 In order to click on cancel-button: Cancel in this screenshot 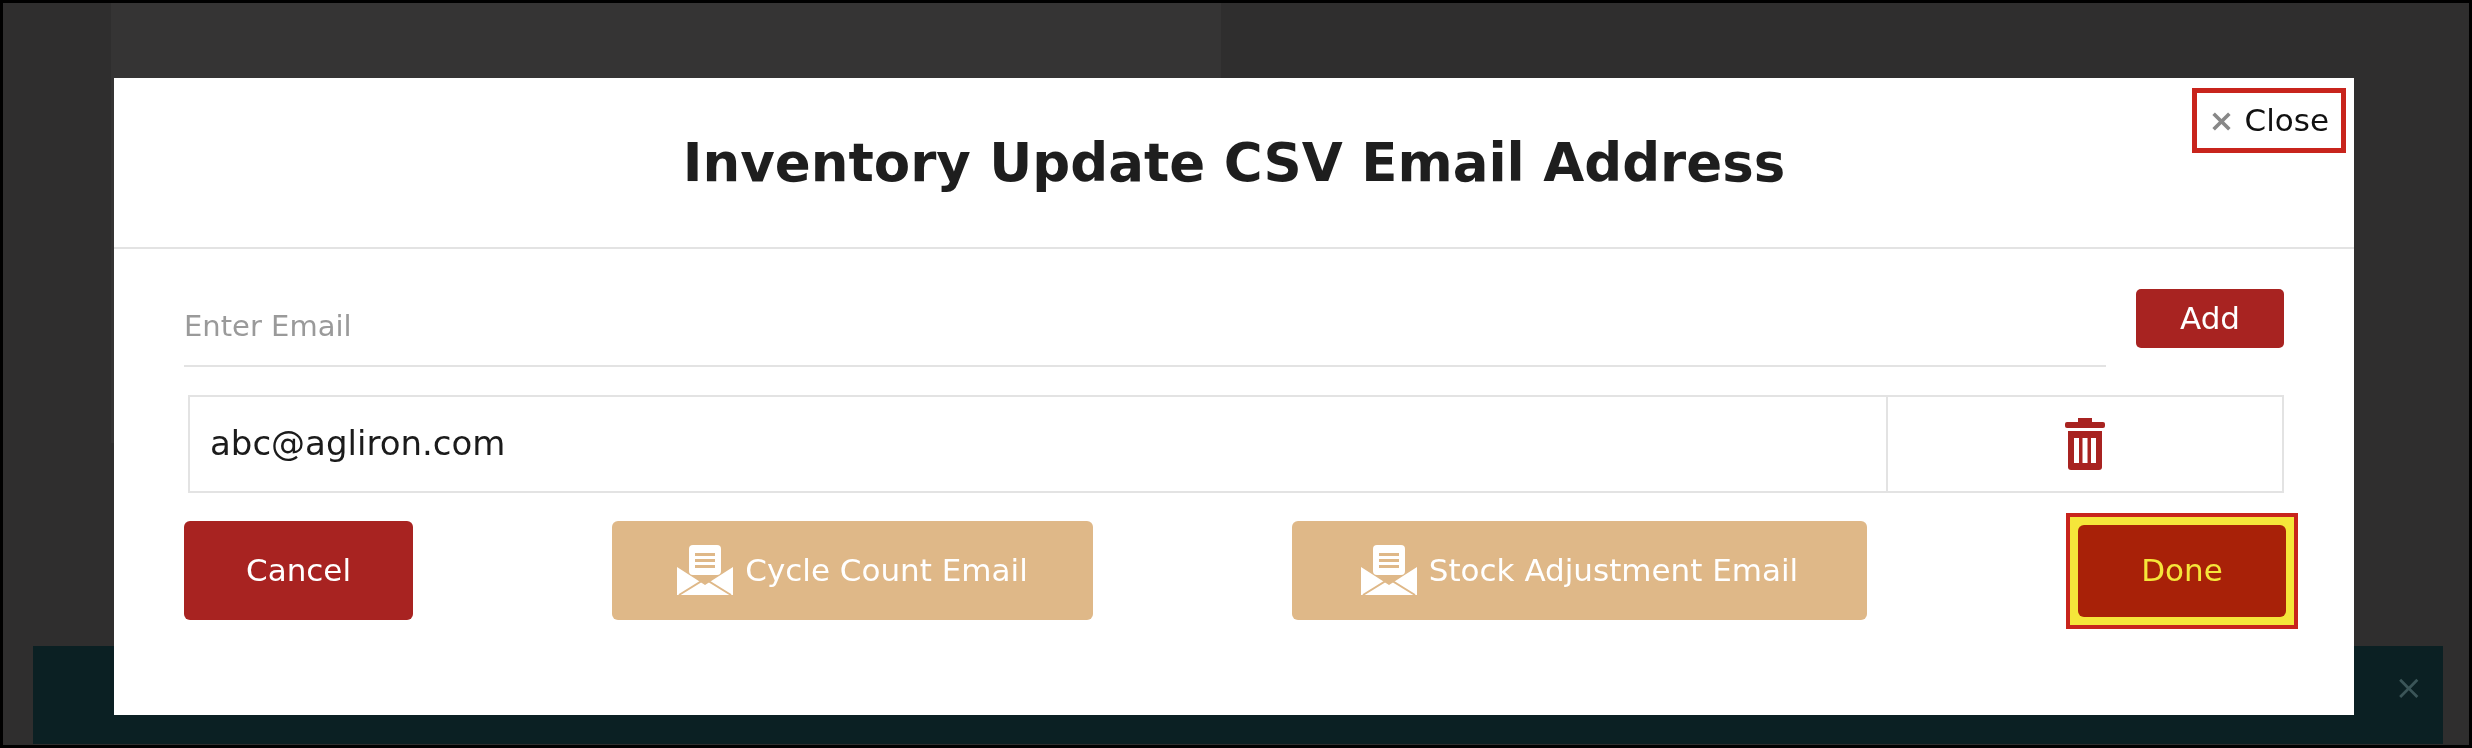, I will do `click(298, 570)`.